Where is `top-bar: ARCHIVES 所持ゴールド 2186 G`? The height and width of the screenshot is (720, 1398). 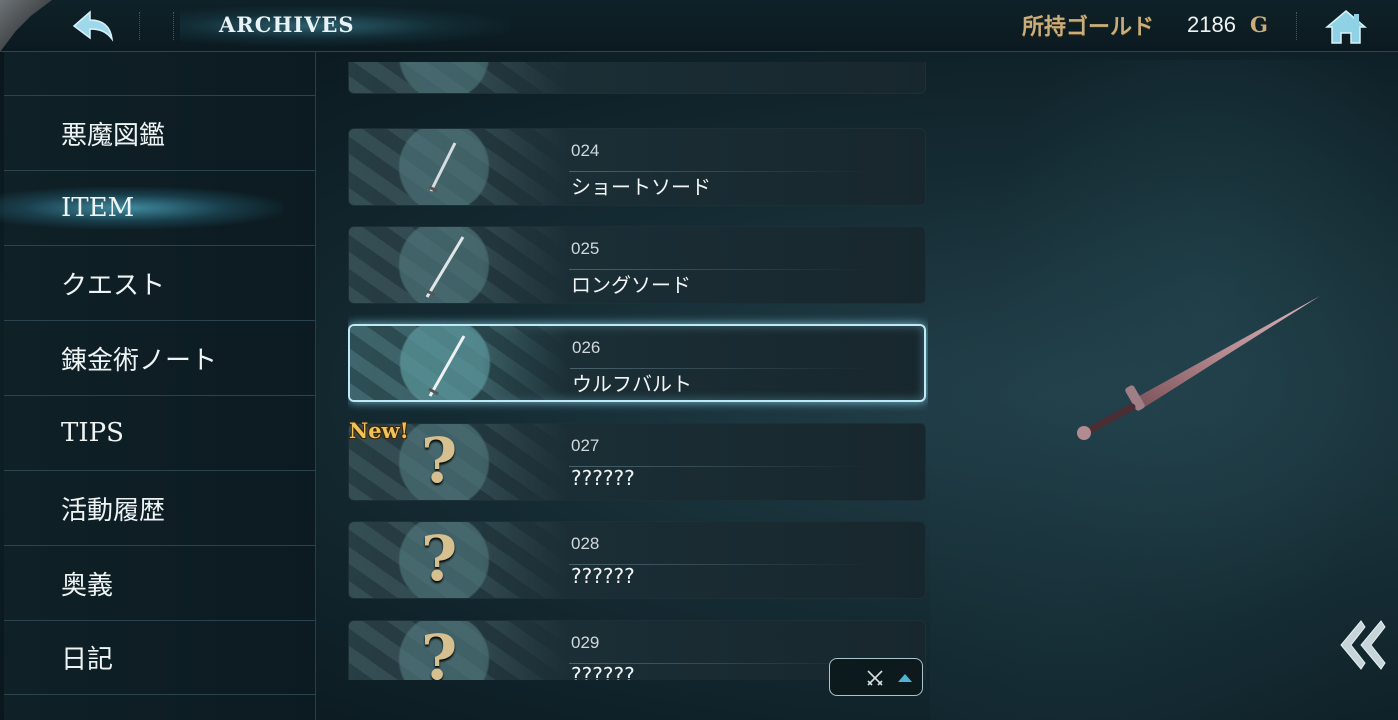 top-bar: ARCHIVES 所持ゴールド 2186 G is located at coordinates (699, 26).